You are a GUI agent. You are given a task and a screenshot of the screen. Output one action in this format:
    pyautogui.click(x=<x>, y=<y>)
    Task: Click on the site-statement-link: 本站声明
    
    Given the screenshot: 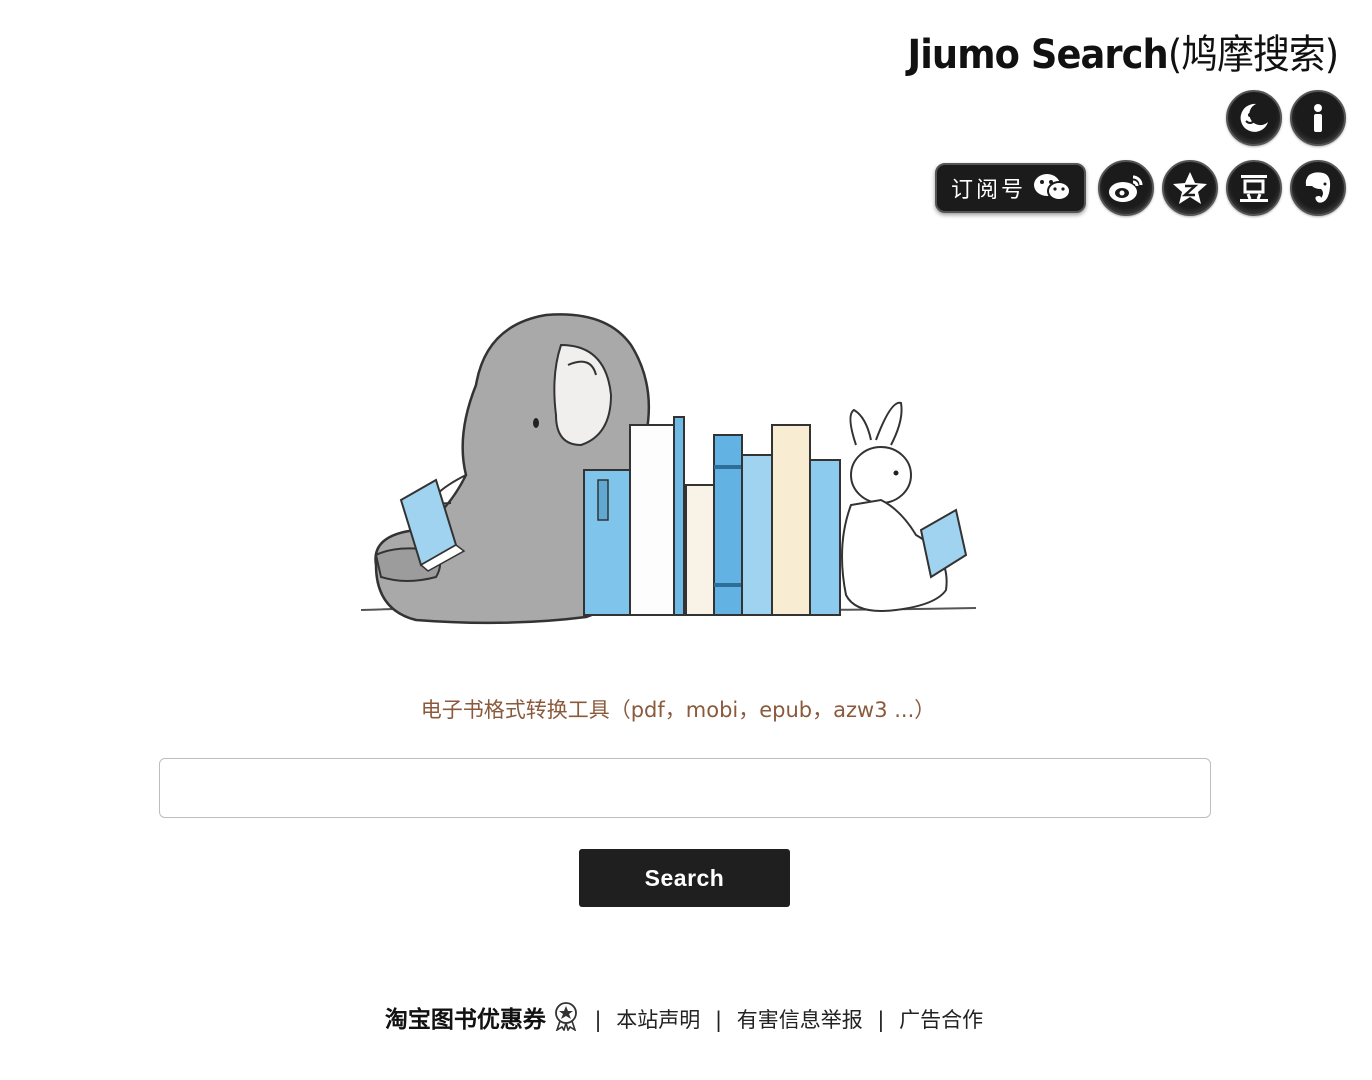 What is the action you would take?
    pyautogui.click(x=658, y=1020)
    